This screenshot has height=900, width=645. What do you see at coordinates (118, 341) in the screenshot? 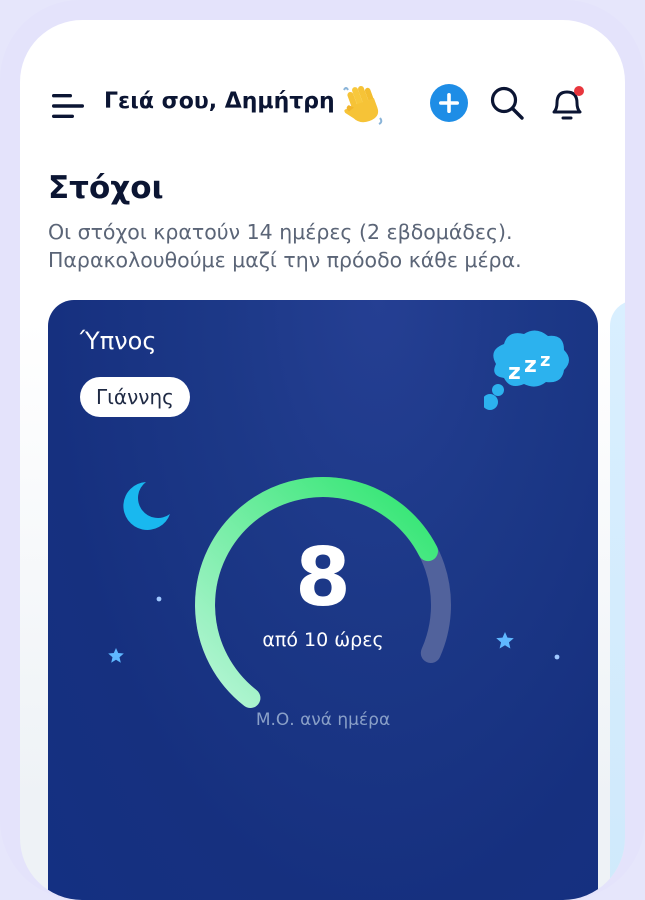
I see `card-title: Ύπνος` at bounding box center [118, 341].